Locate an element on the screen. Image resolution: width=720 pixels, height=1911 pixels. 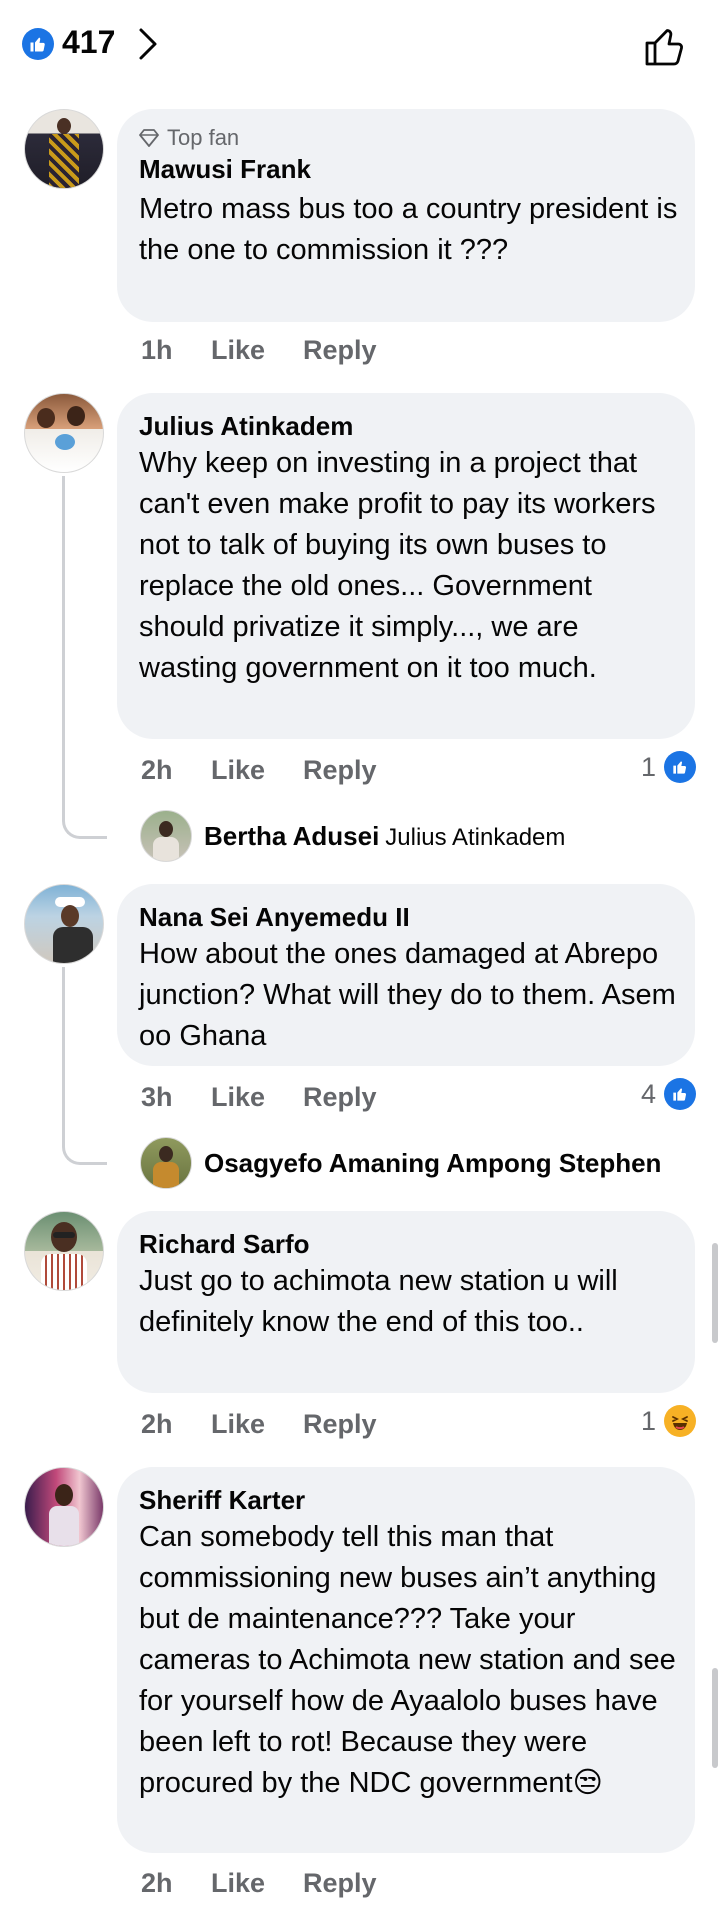
comment-author: Julius Atinkadem is located at coordinates (246, 426).